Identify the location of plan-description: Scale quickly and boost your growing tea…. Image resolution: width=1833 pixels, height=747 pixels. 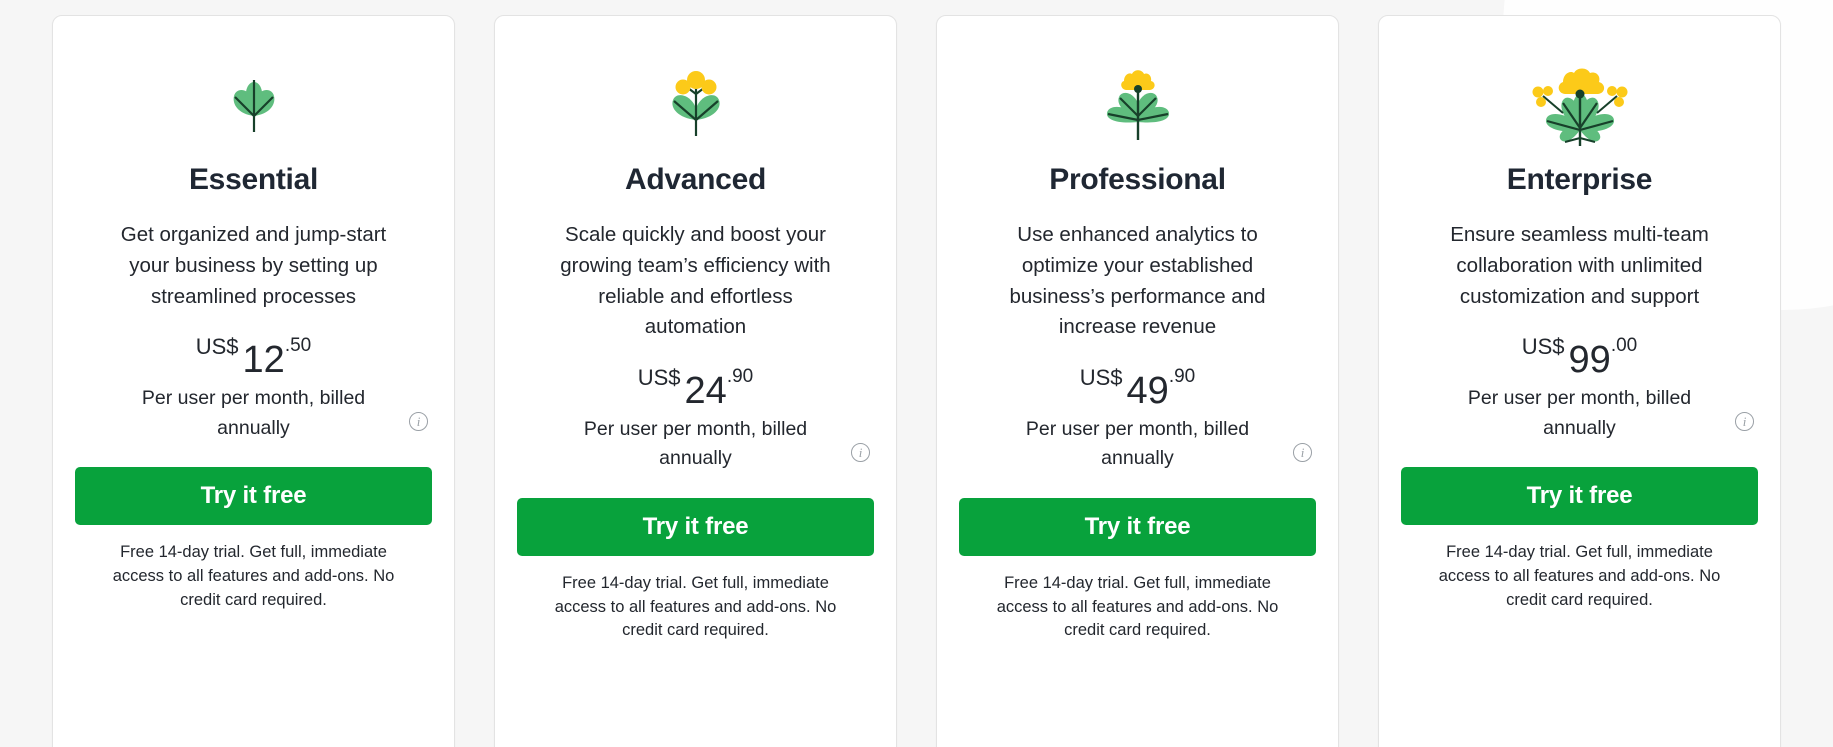
(695, 281).